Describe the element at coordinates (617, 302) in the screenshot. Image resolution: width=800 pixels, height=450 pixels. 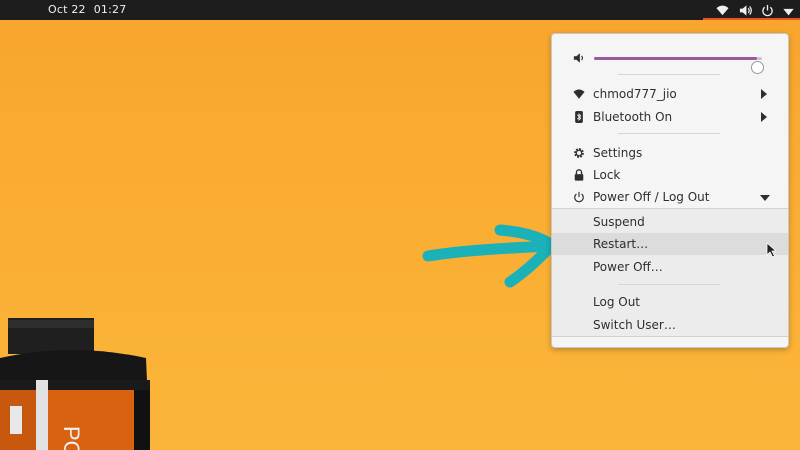
I see `log-out-item-label: Log Out` at that location.